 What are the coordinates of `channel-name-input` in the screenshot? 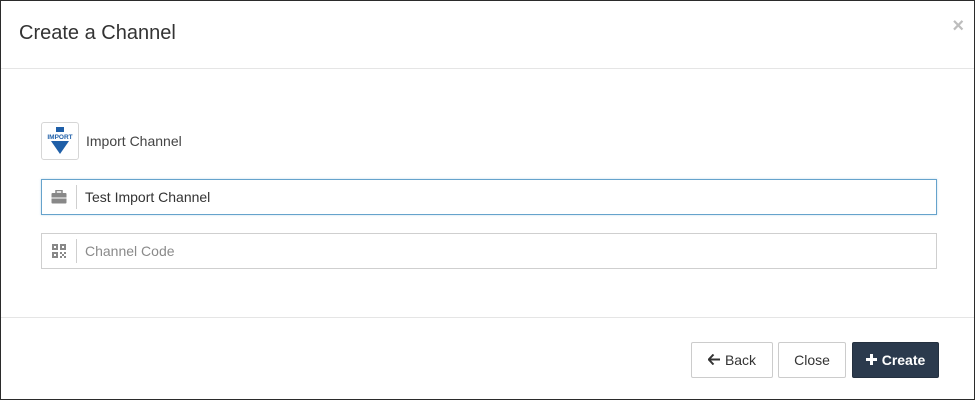 It's located at (501, 197).